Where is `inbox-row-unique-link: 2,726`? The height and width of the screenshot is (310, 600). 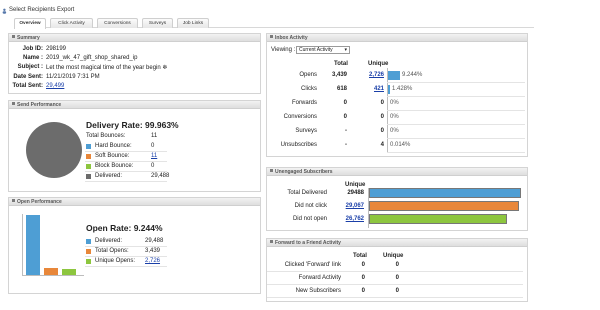 inbox-row-unique-link: 2,726 is located at coordinates (372, 75).